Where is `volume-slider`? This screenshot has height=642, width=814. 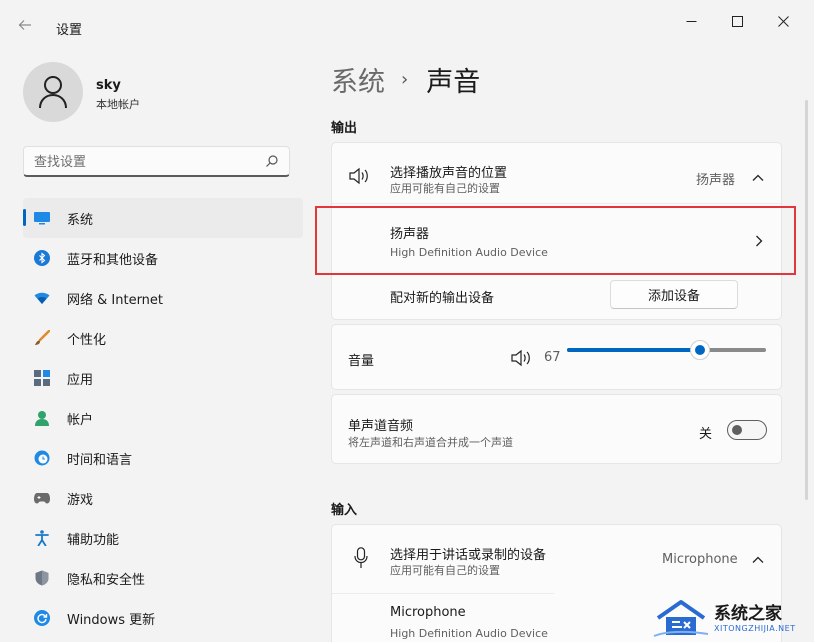
volume-slider is located at coordinates (666, 350).